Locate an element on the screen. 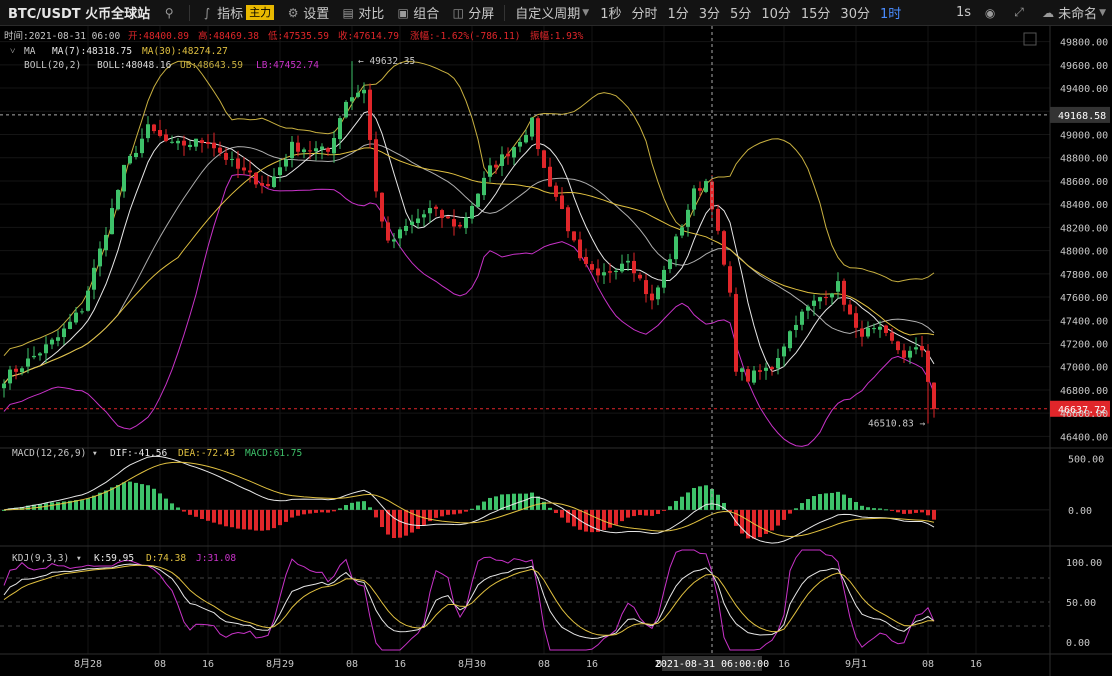 The width and height of the screenshot is (1112, 676). ma-legend-toggle-icon: ˅ is located at coordinates (12, 51).